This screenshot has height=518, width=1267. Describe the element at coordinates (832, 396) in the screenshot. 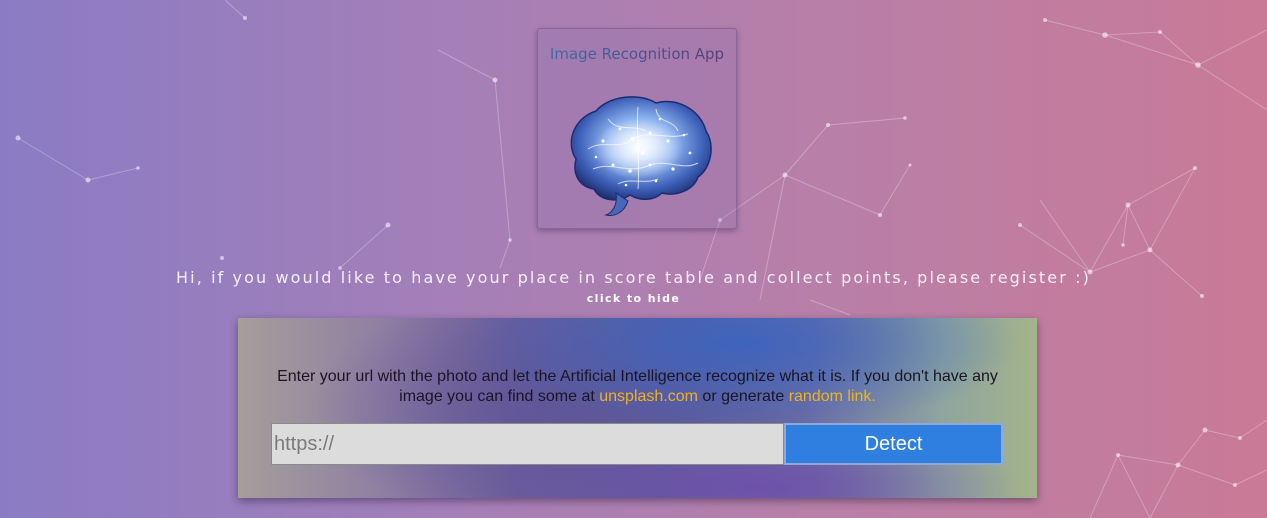

I see `random-link: random link.` at that location.